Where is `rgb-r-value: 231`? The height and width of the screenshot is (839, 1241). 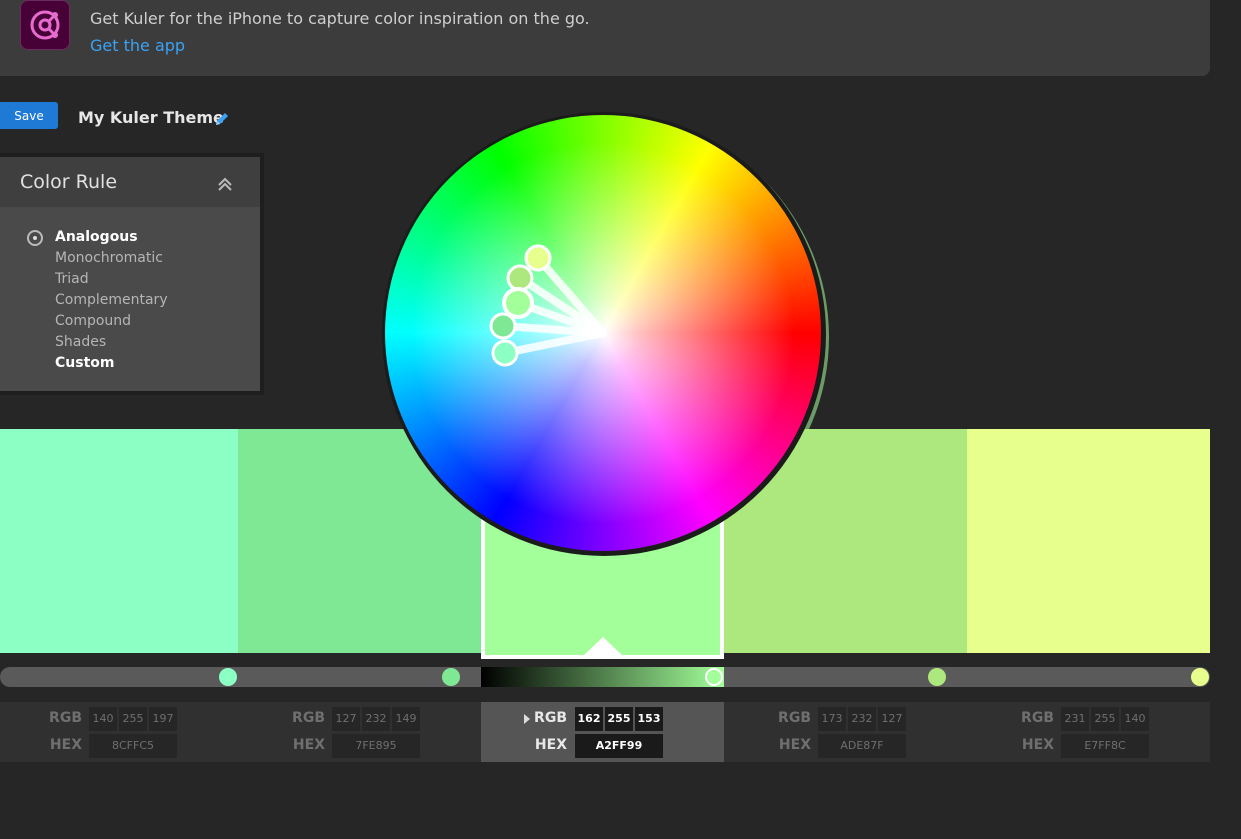 rgb-r-value: 231 is located at coordinates (1075, 719).